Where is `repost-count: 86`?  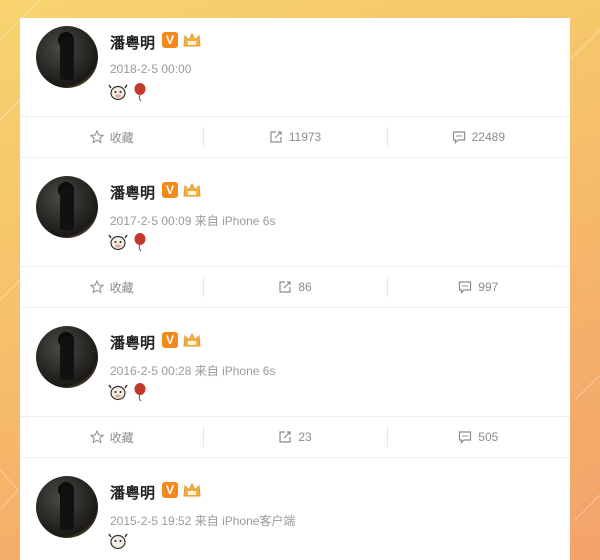
repost-count: 86 is located at coordinates (305, 287).